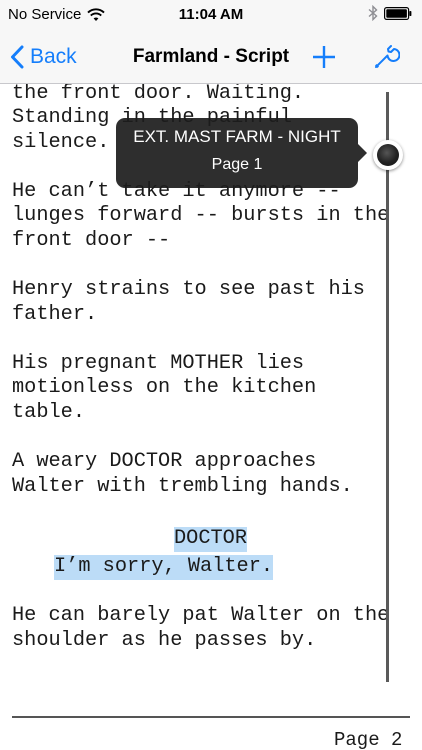 This screenshot has height=750, width=422. What do you see at coordinates (158, 94) in the screenshot?
I see `action-line: the front door. Waiting.` at bounding box center [158, 94].